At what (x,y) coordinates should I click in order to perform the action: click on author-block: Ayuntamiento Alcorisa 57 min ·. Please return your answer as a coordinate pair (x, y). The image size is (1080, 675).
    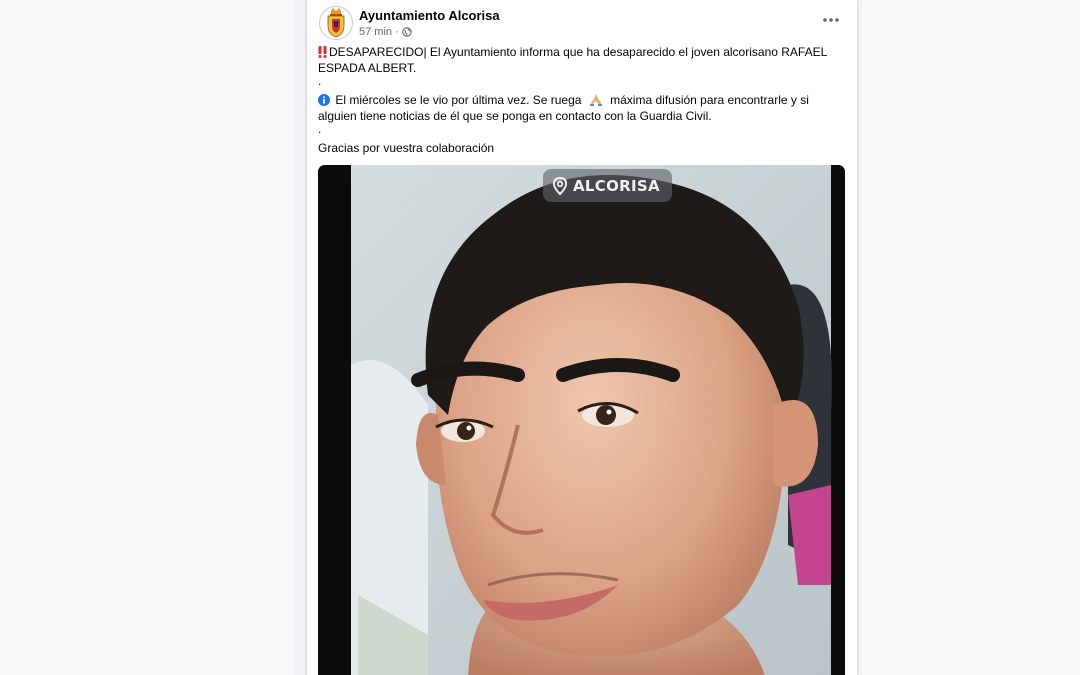
    Looking at the image, I should click on (429, 23).